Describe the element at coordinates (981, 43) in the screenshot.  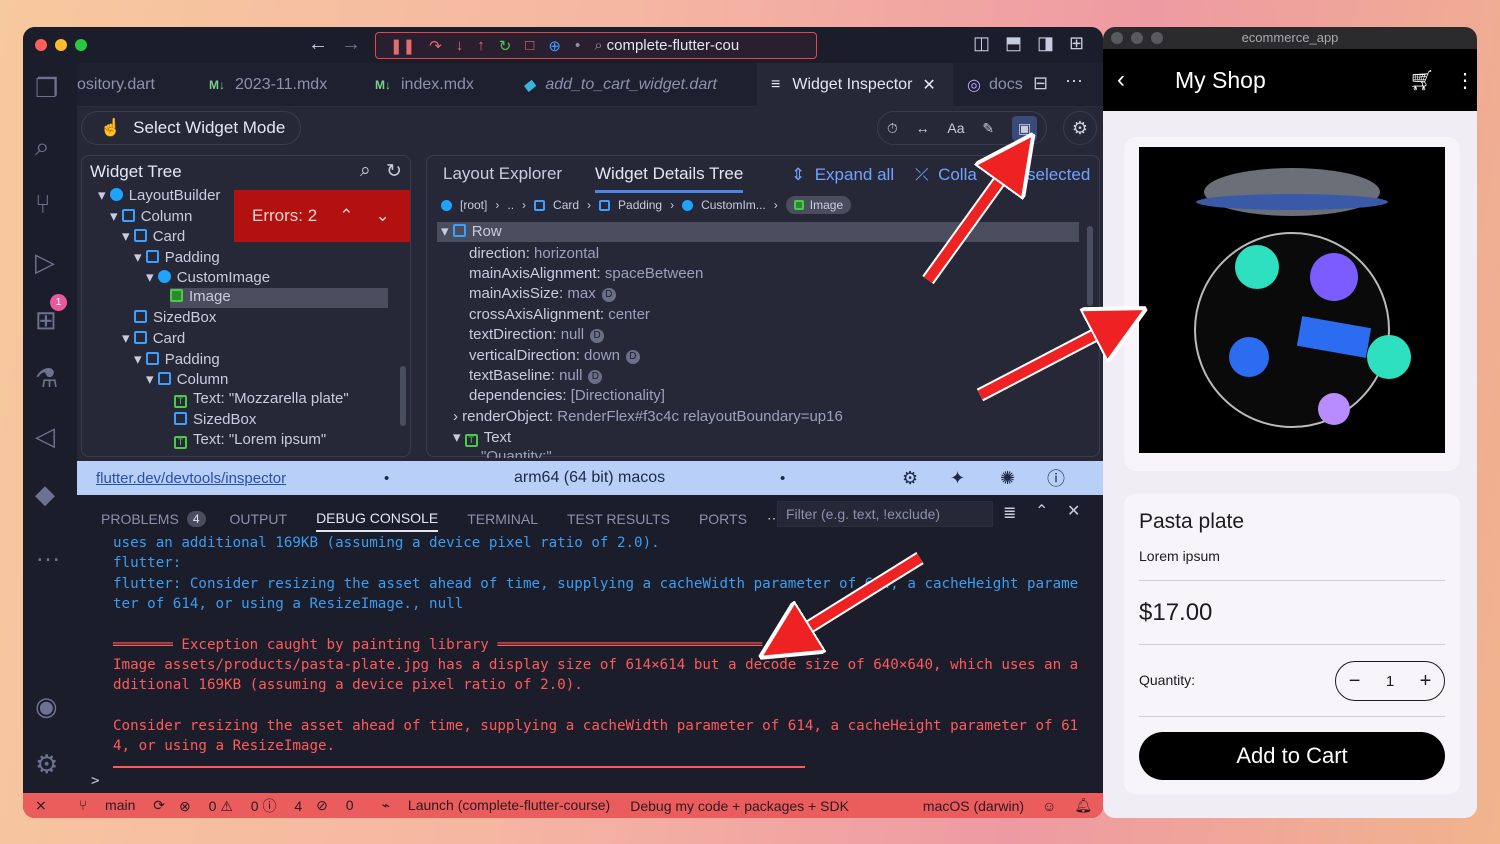
I see `toggle-sidebar-icon: ◫` at that location.